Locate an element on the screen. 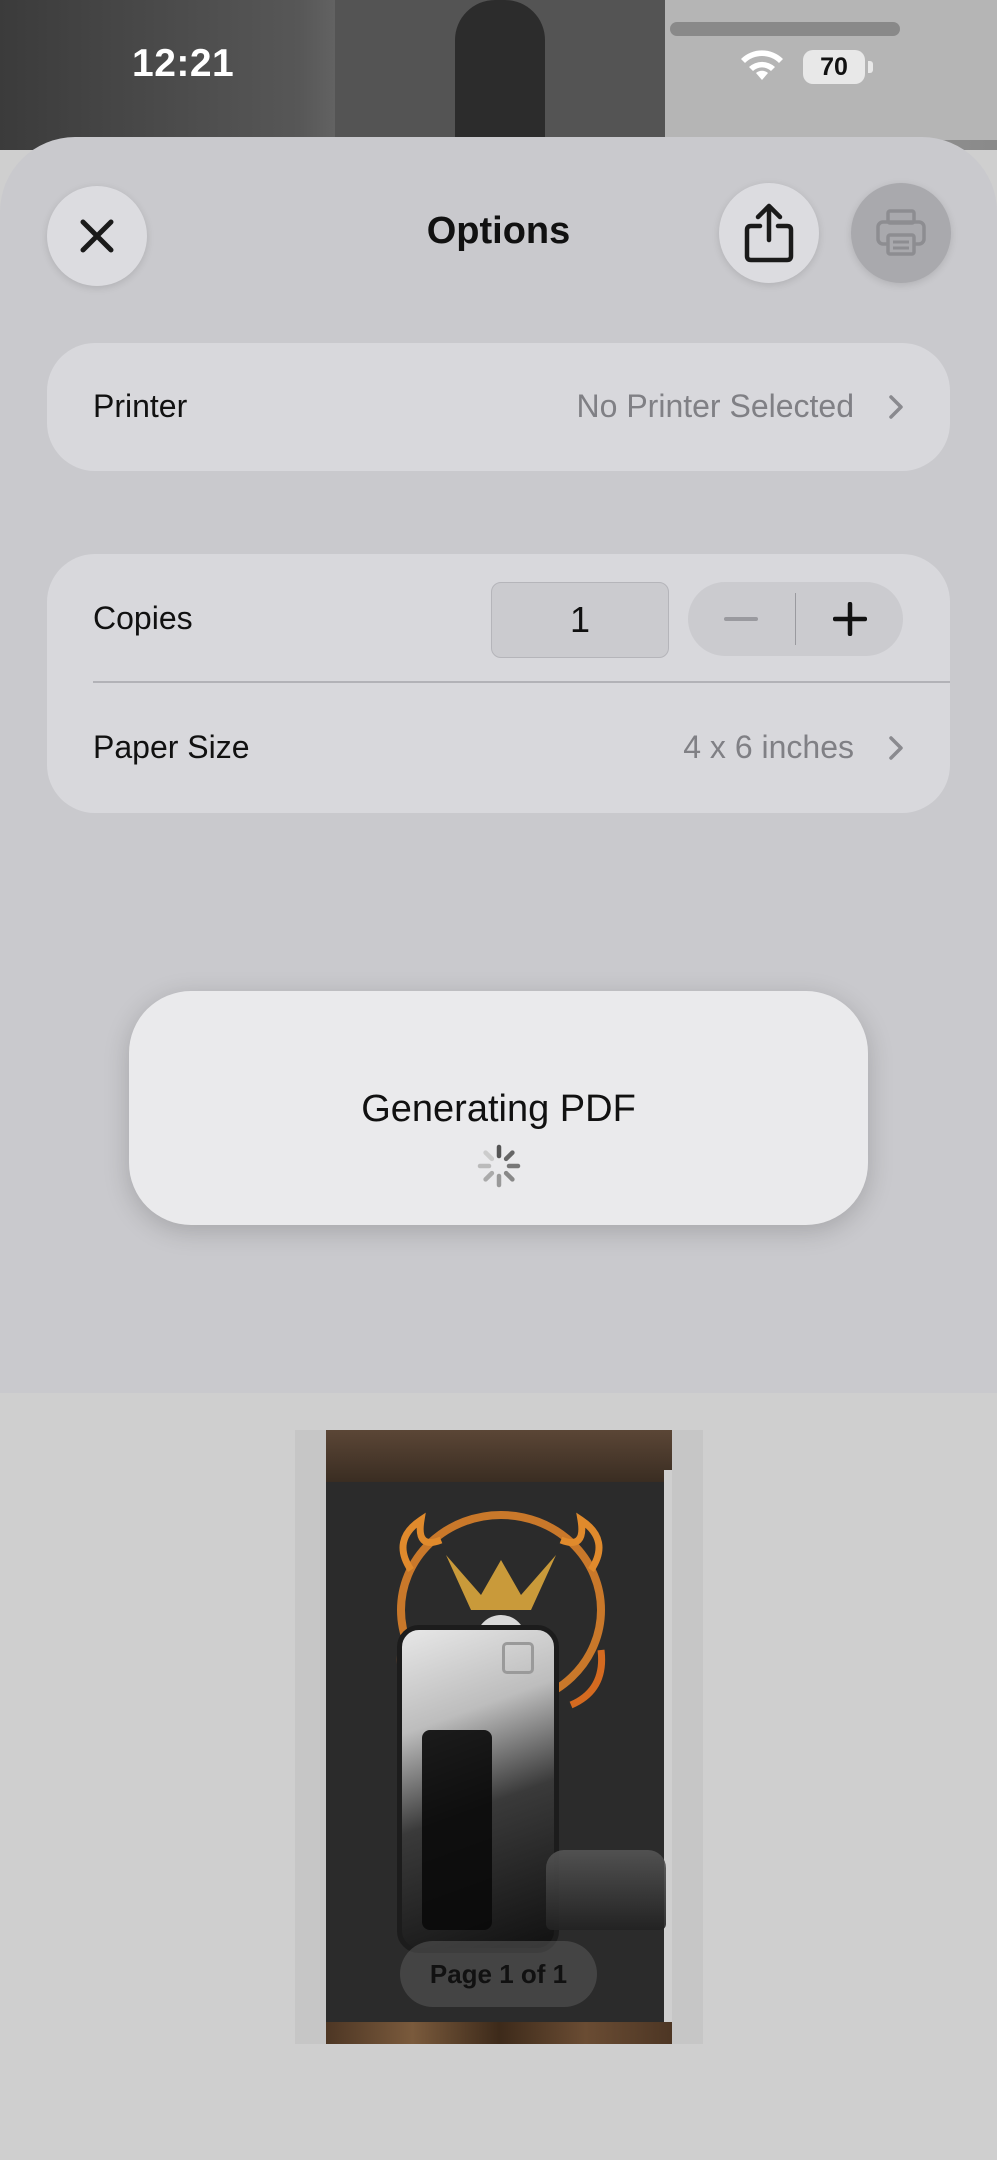  wood-surface is located at coordinates (499, 1456).